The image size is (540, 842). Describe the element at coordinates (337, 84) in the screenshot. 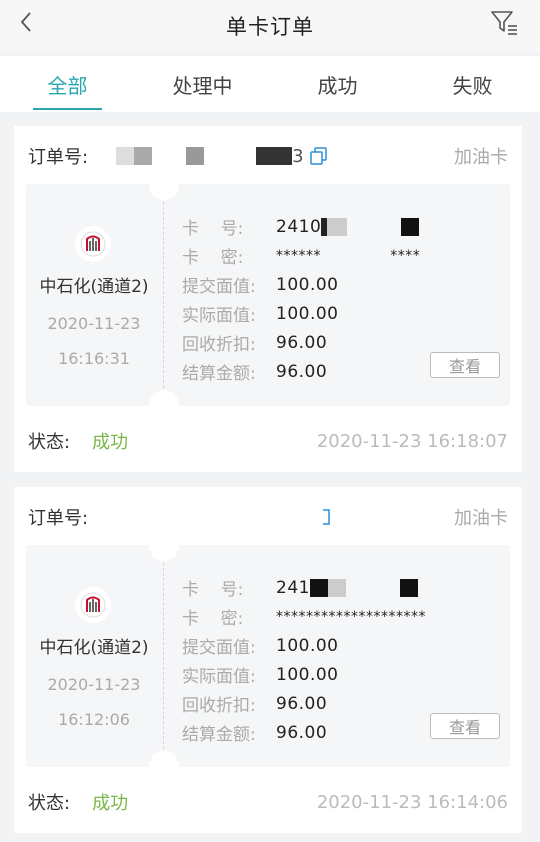

I see `tab-success: 成功` at that location.